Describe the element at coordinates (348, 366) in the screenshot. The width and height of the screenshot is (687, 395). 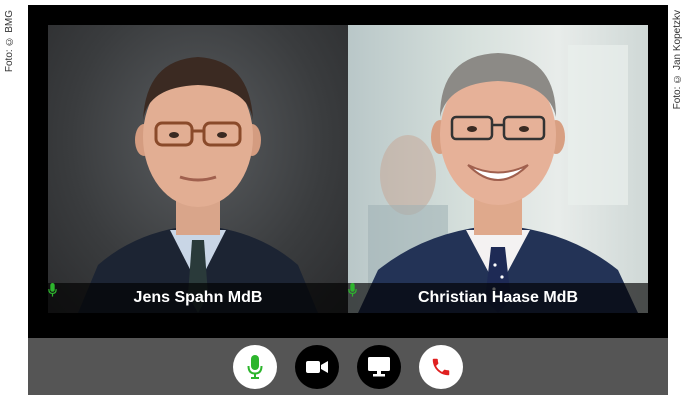
I see `call-control-bar` at that location.